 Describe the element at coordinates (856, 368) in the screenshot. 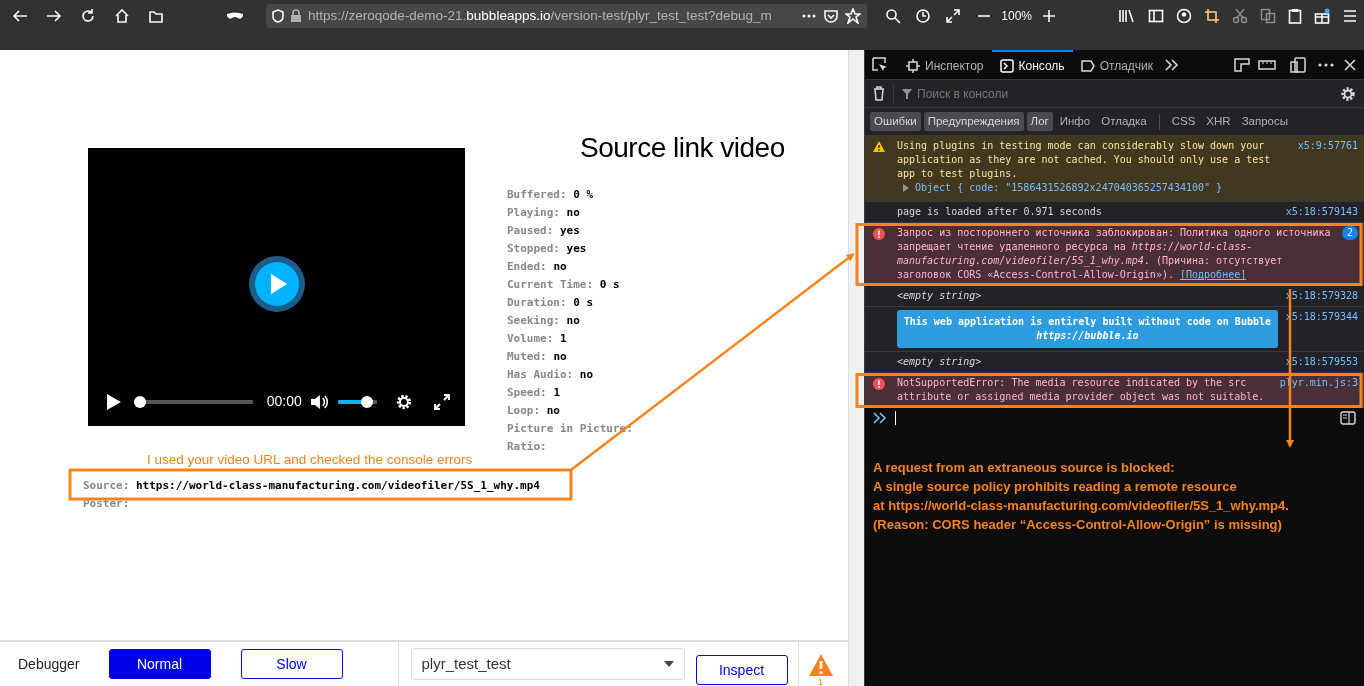

I see `scrollbar` at that location.